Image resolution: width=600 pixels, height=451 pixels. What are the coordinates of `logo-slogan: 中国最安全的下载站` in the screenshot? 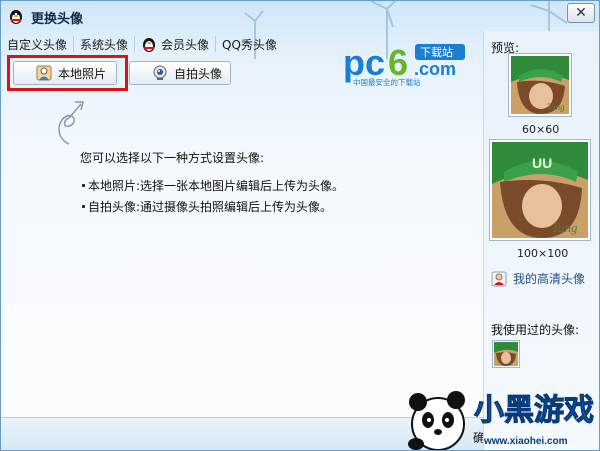 It's located at (387, 82).